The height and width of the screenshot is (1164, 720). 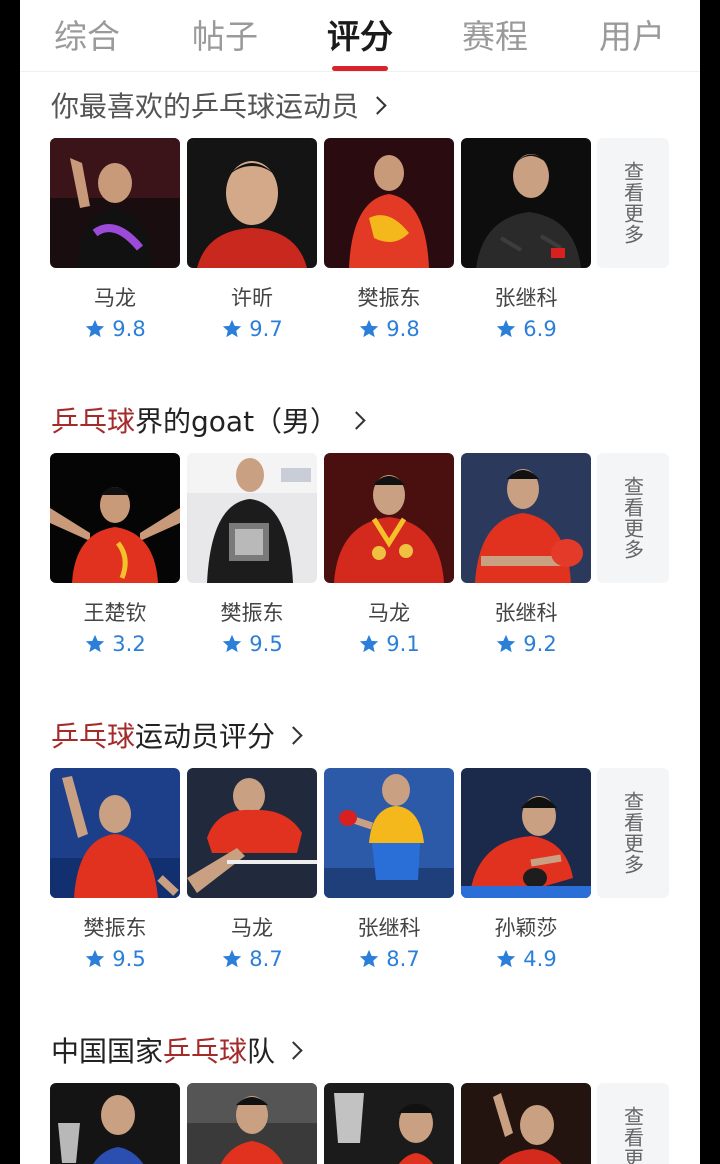 I want to click on section-title: 队, so click(x=261, y=1051).